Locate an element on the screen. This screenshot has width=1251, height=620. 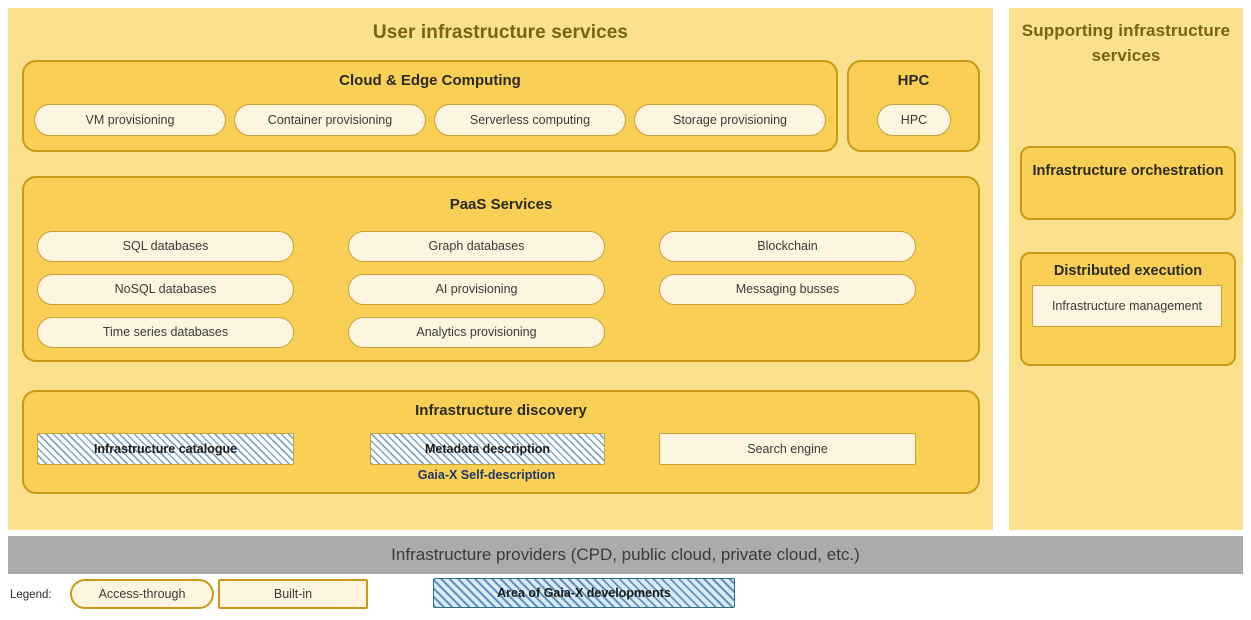
gaia-x-self-description-caption: Gaia-X Self-description is located at coordinates (486, 475).